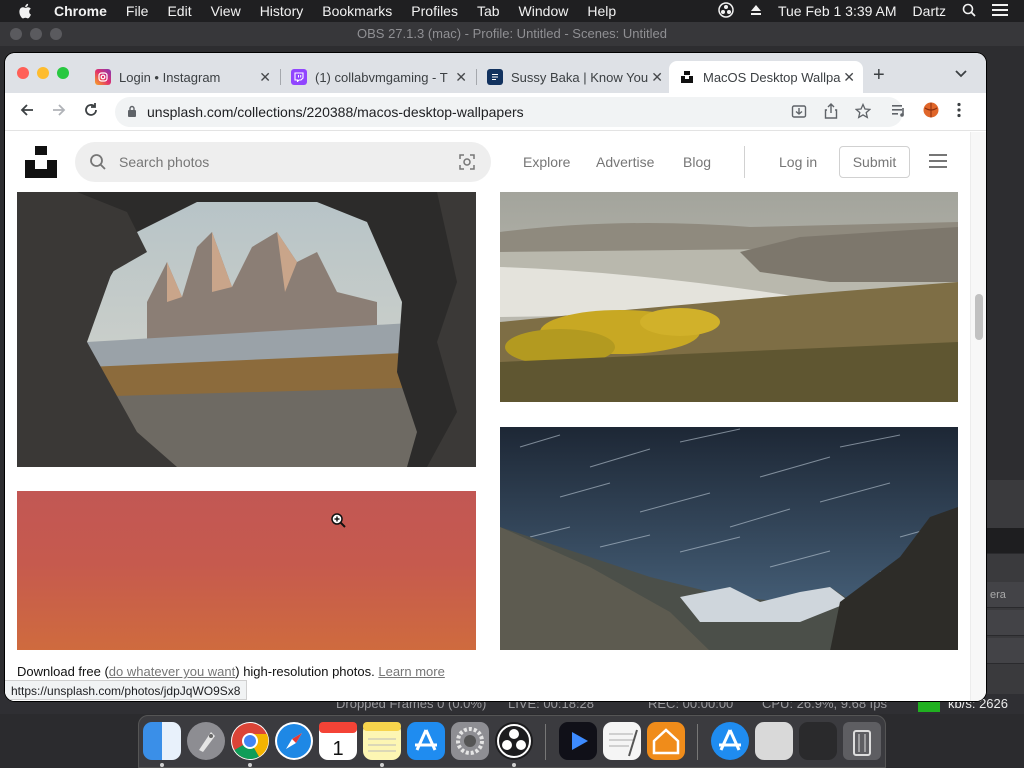  Describe the element at coordinates (434, 11) in the screenshot. I see `menu-profiles: Profiles` at that location.